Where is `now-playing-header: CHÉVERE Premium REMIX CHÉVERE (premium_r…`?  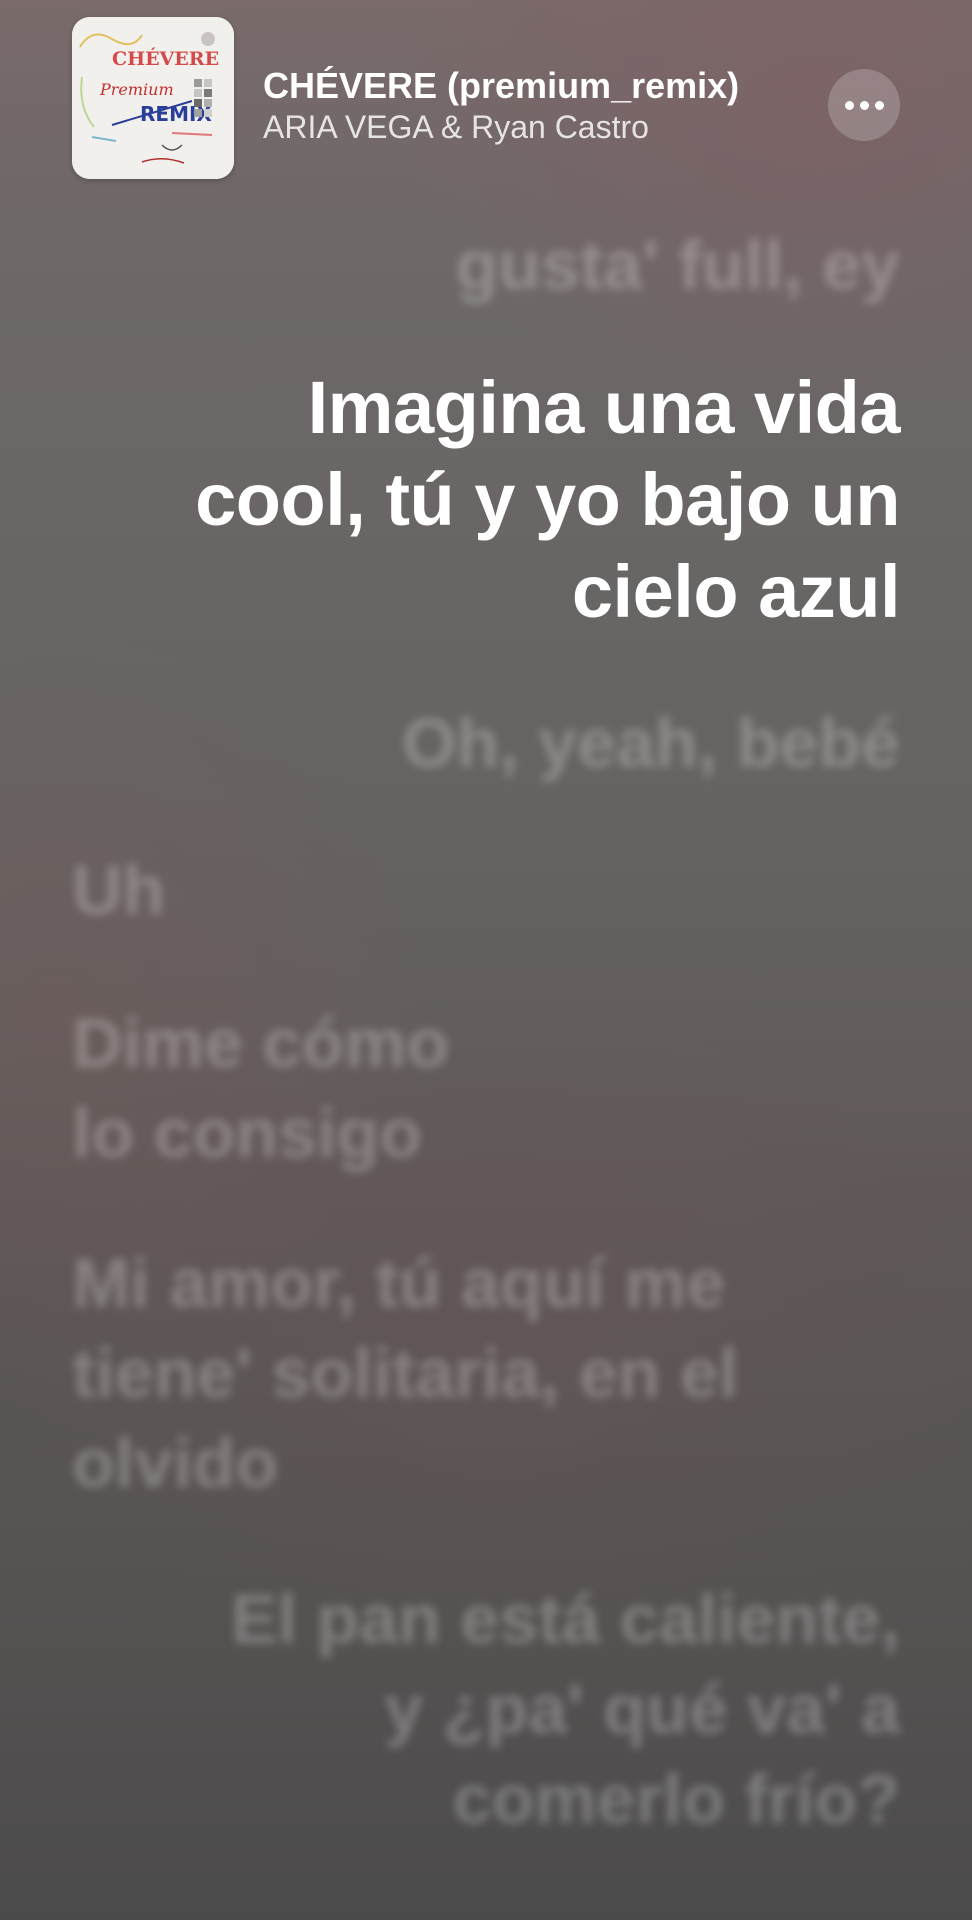
now-playing-header: CHÉVERE Premium REMIX CHÉVERE (premium_r… is located at coordinates (486, 99).